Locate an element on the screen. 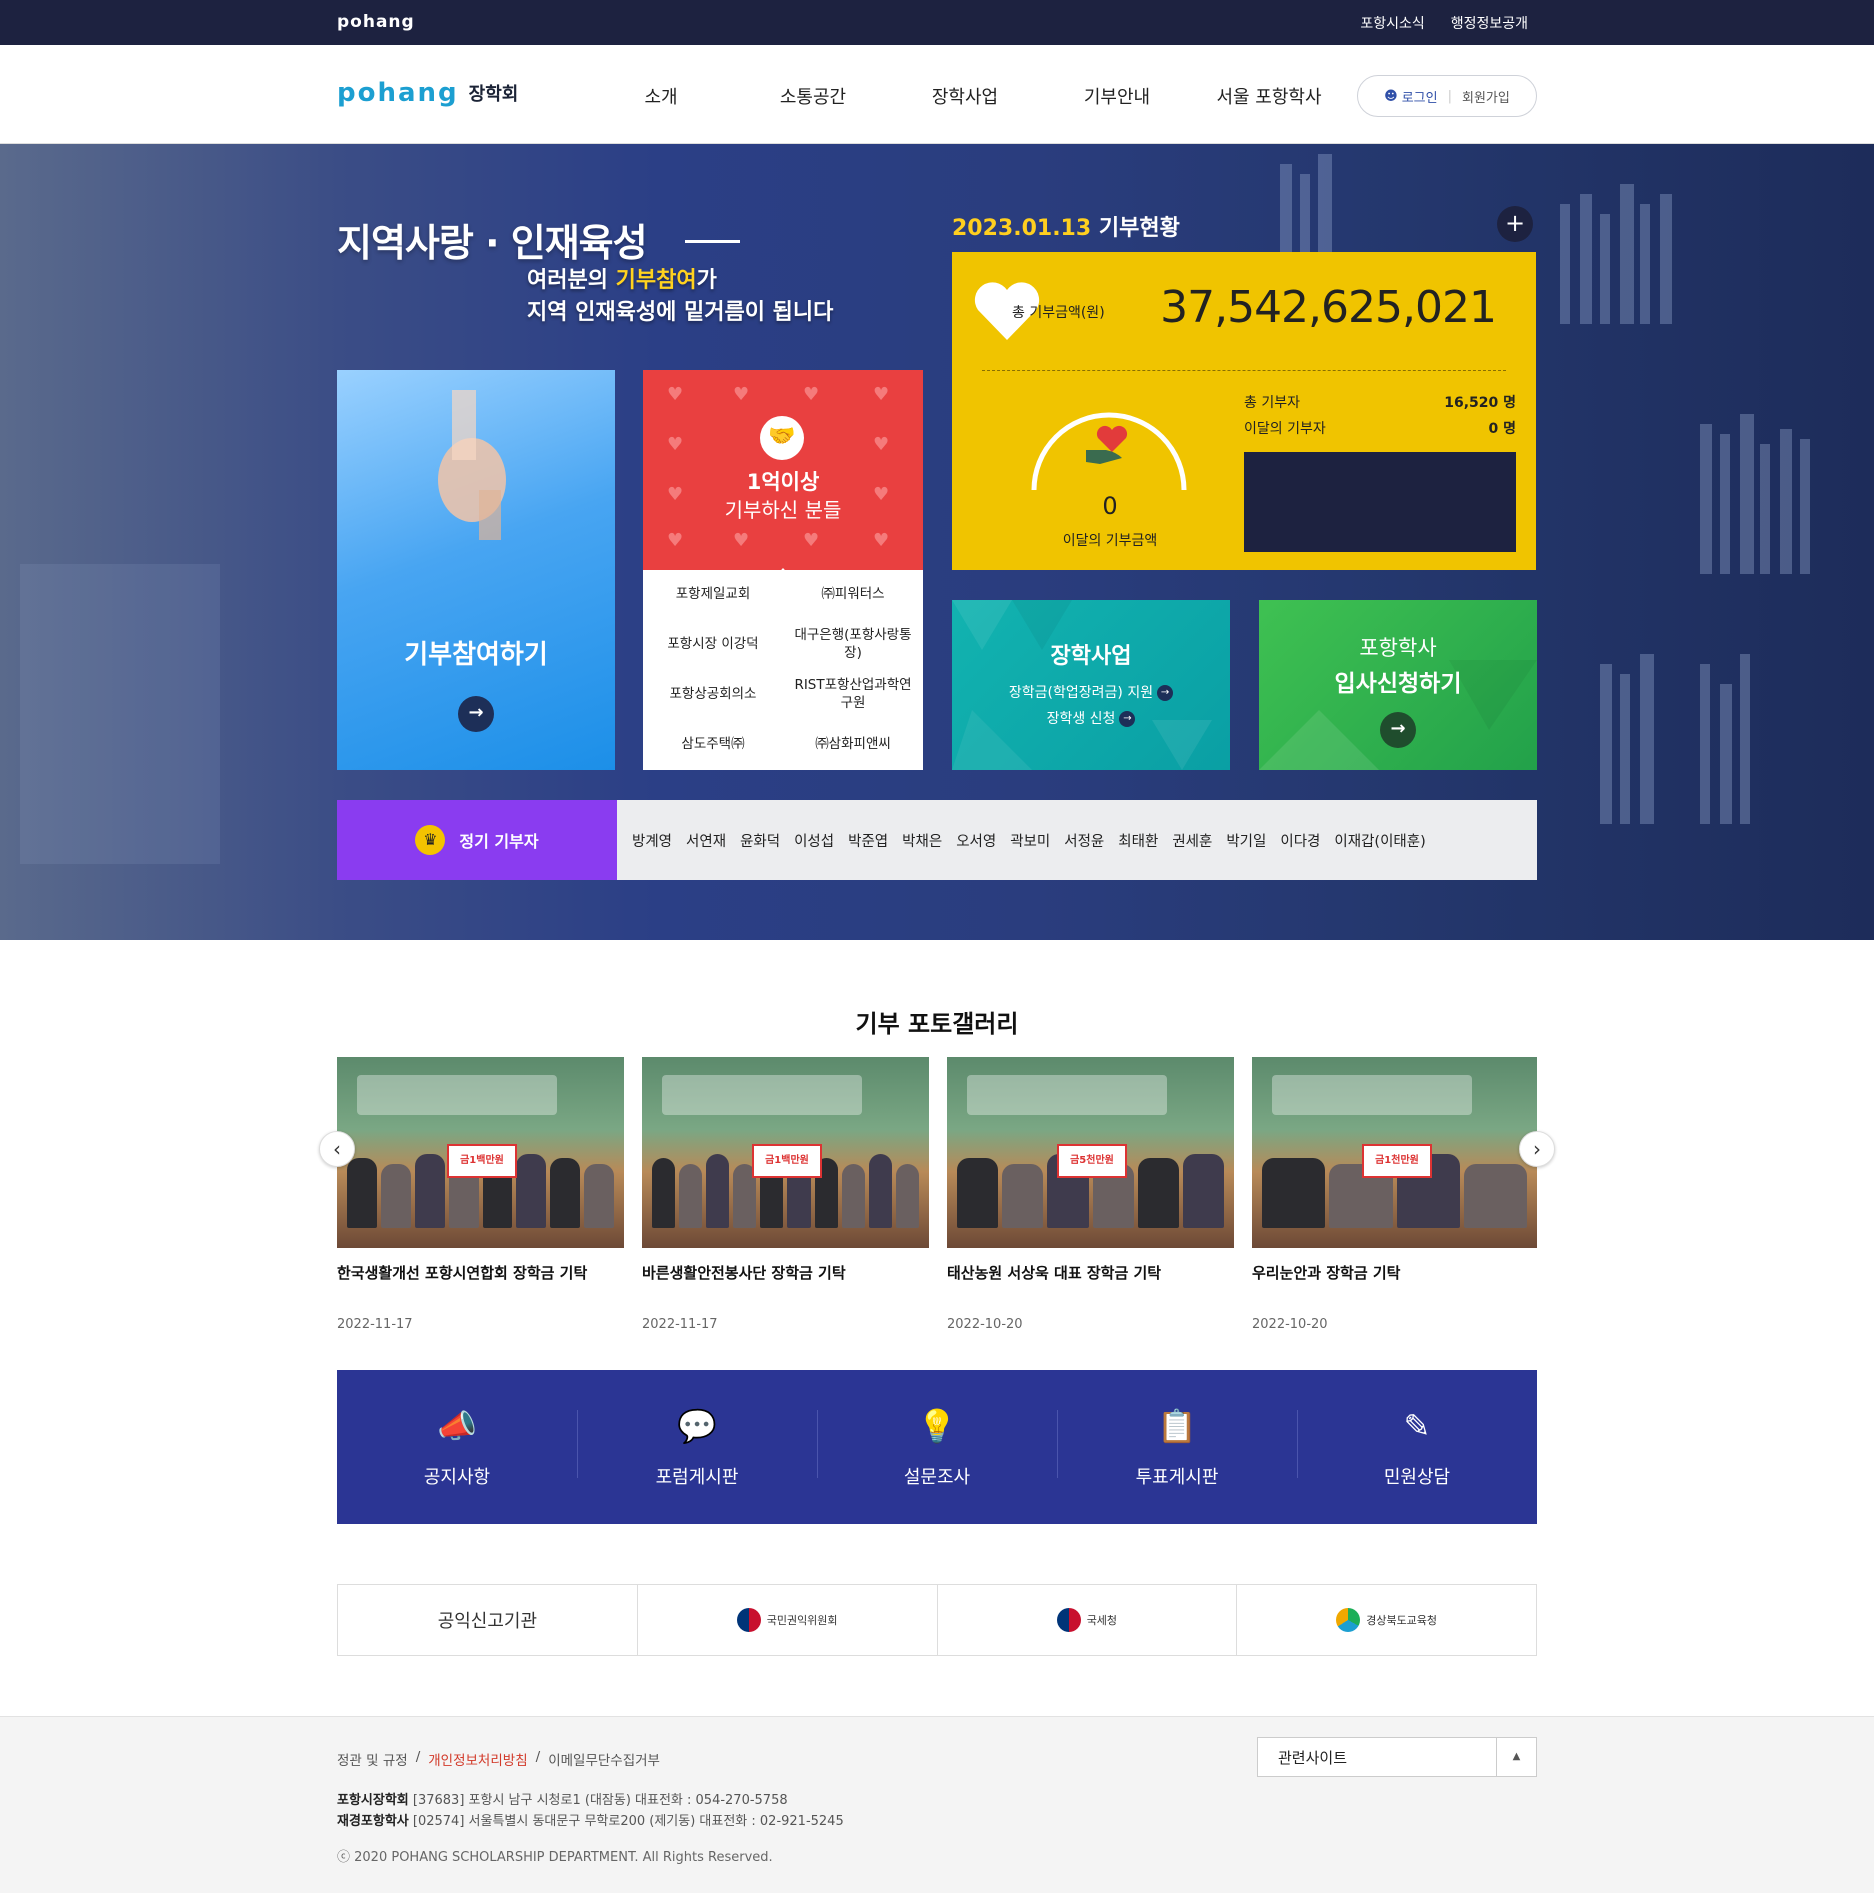 The width and height of the screenshot is (1874, 1893). hero-subtitle-2: 지역 인재육성에 밑거름이 됩니다 is located at coordinates (680, 312).